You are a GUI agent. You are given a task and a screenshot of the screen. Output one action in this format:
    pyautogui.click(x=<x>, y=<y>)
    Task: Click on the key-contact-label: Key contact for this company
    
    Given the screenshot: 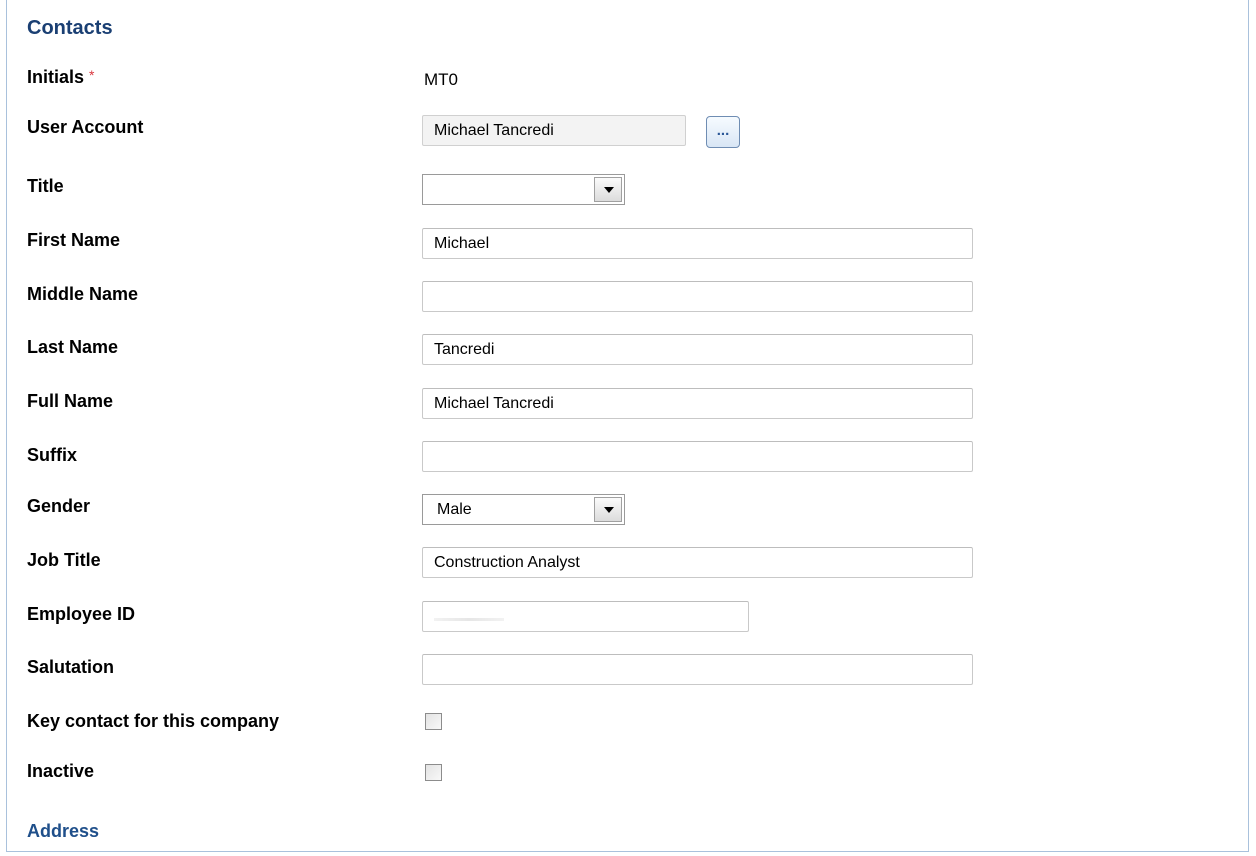 What is the action you would take?
    pyautogui.click(x=153, y=721)
    